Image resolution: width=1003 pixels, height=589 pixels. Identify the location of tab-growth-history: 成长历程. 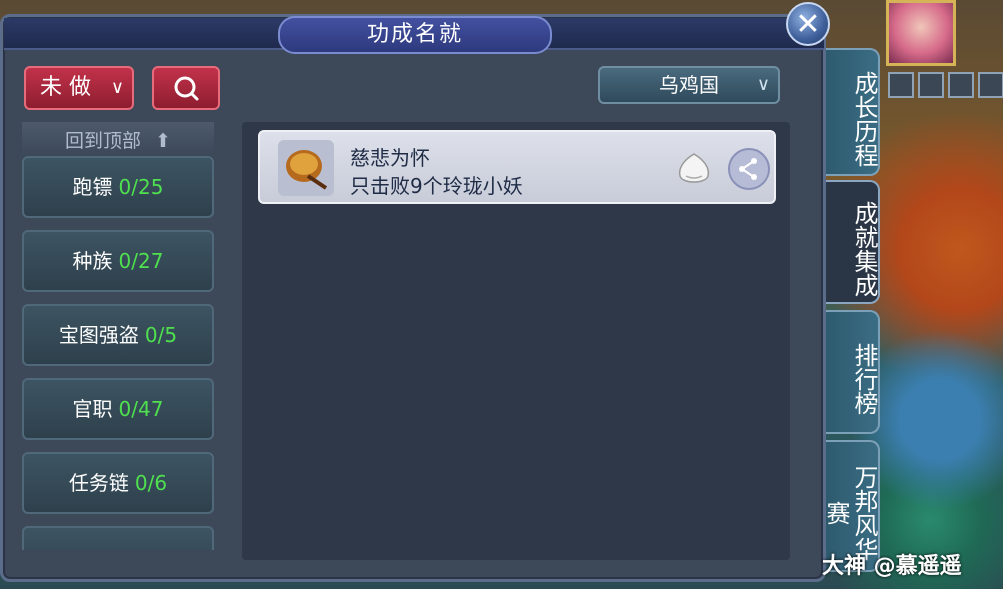
(853, 112).